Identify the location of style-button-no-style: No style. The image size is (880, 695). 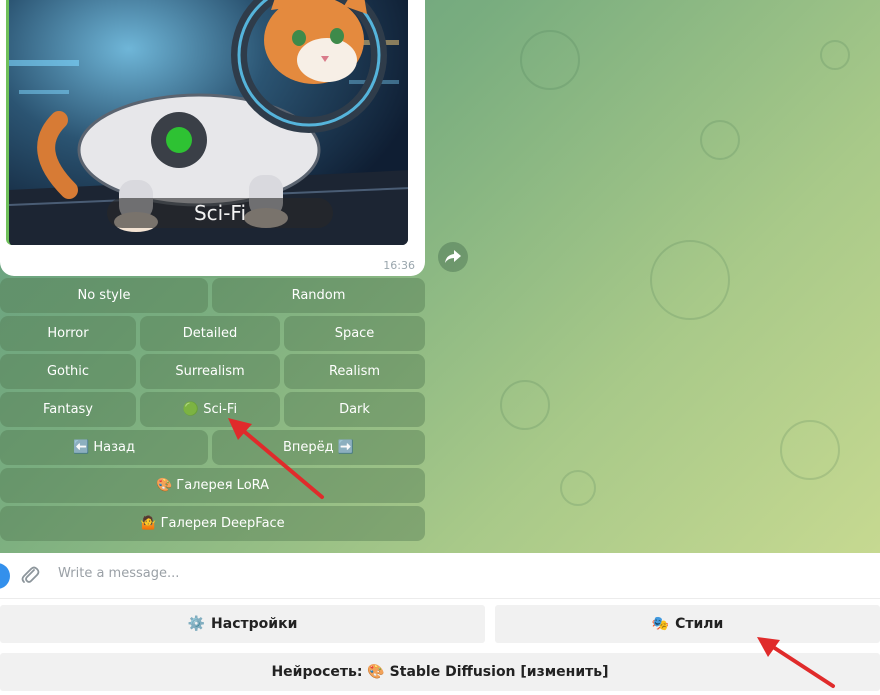
(104, 295).